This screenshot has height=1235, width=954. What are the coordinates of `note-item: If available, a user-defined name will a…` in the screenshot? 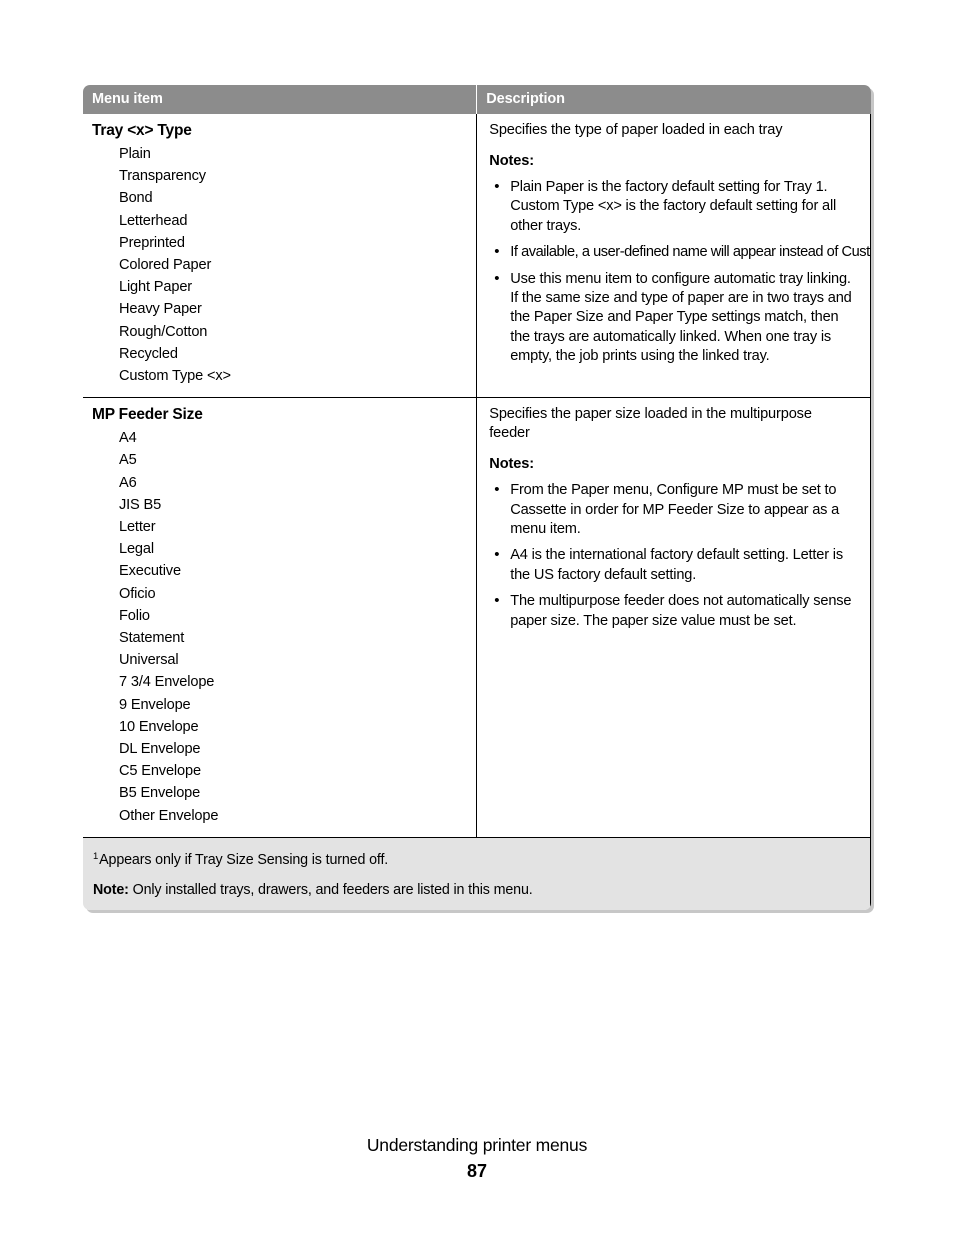 It's located at (680, 252).